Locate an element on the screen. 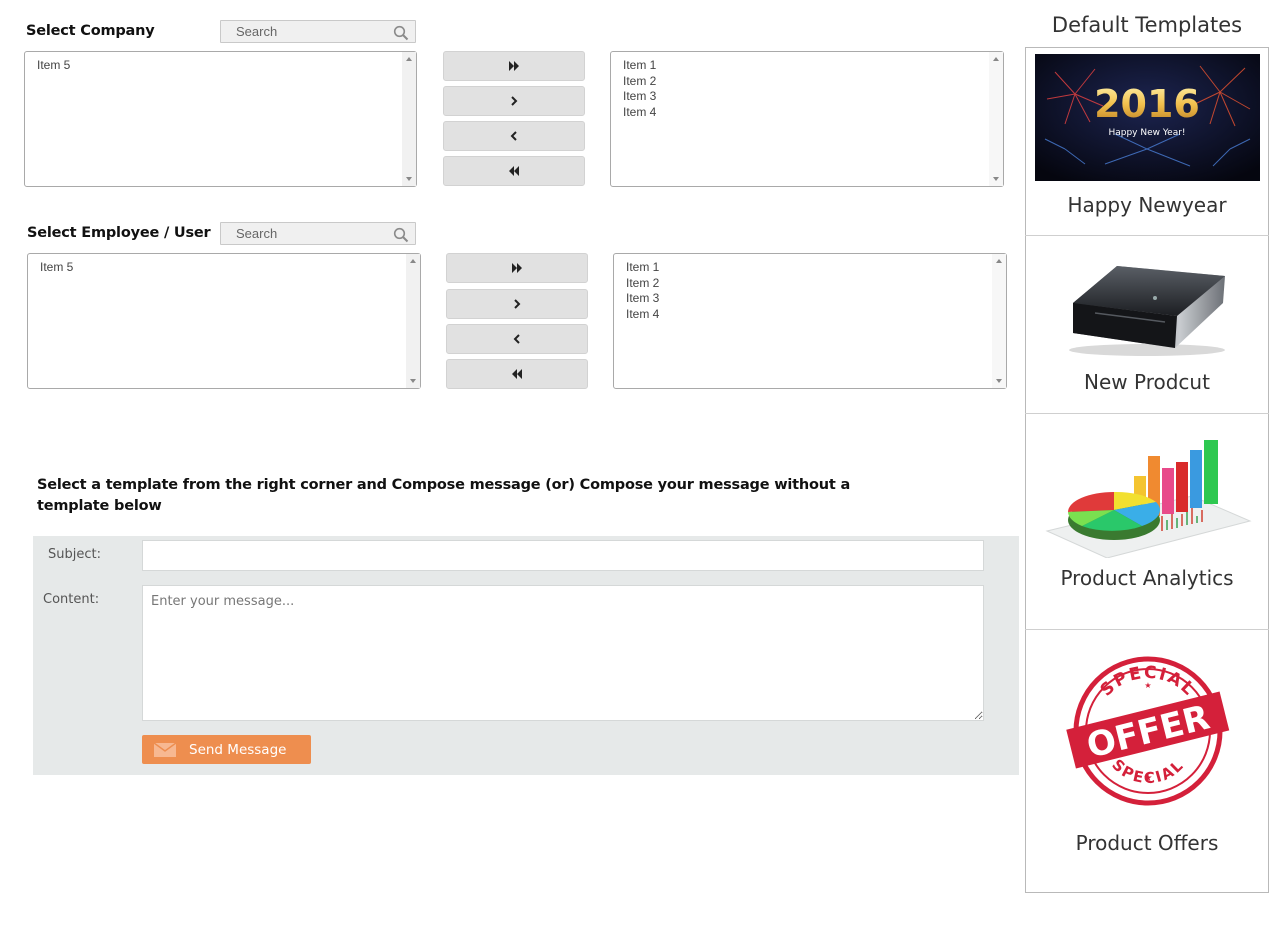  company-move-all-right-button is located at coordinates (514, 66).